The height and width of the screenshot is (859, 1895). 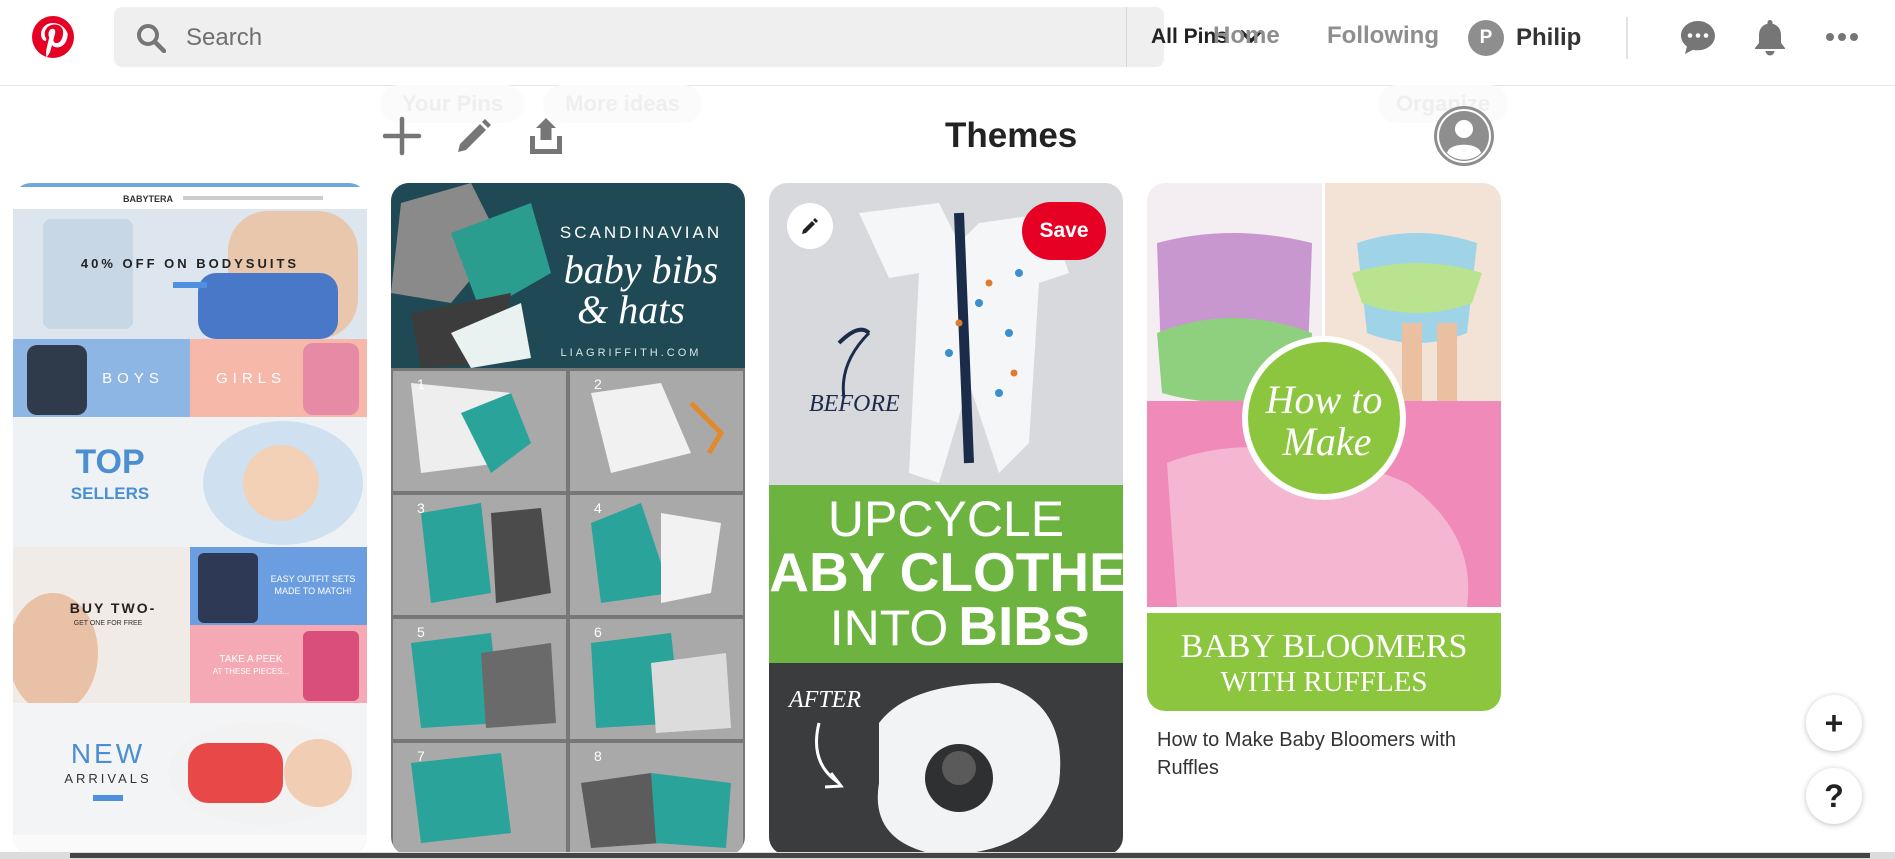 I want to click on search-bar: All Pins, so click(x=688, y=37).